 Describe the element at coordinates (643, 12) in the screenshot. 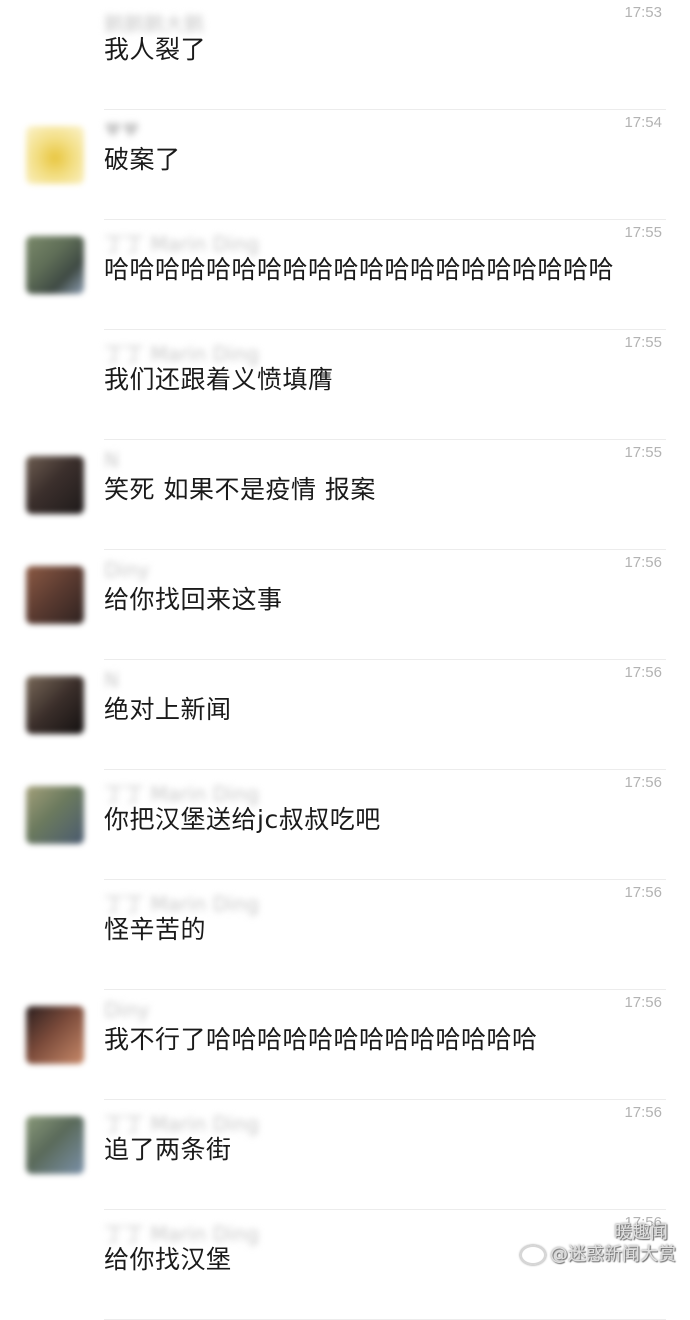

I see `message-time: 17:53` at that location.